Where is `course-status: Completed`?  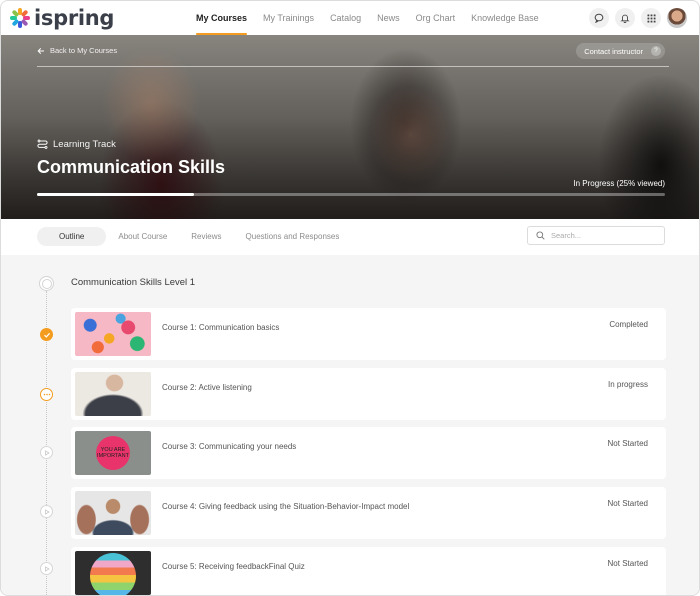
course-status: Completed is located at coordinates (628, 324).